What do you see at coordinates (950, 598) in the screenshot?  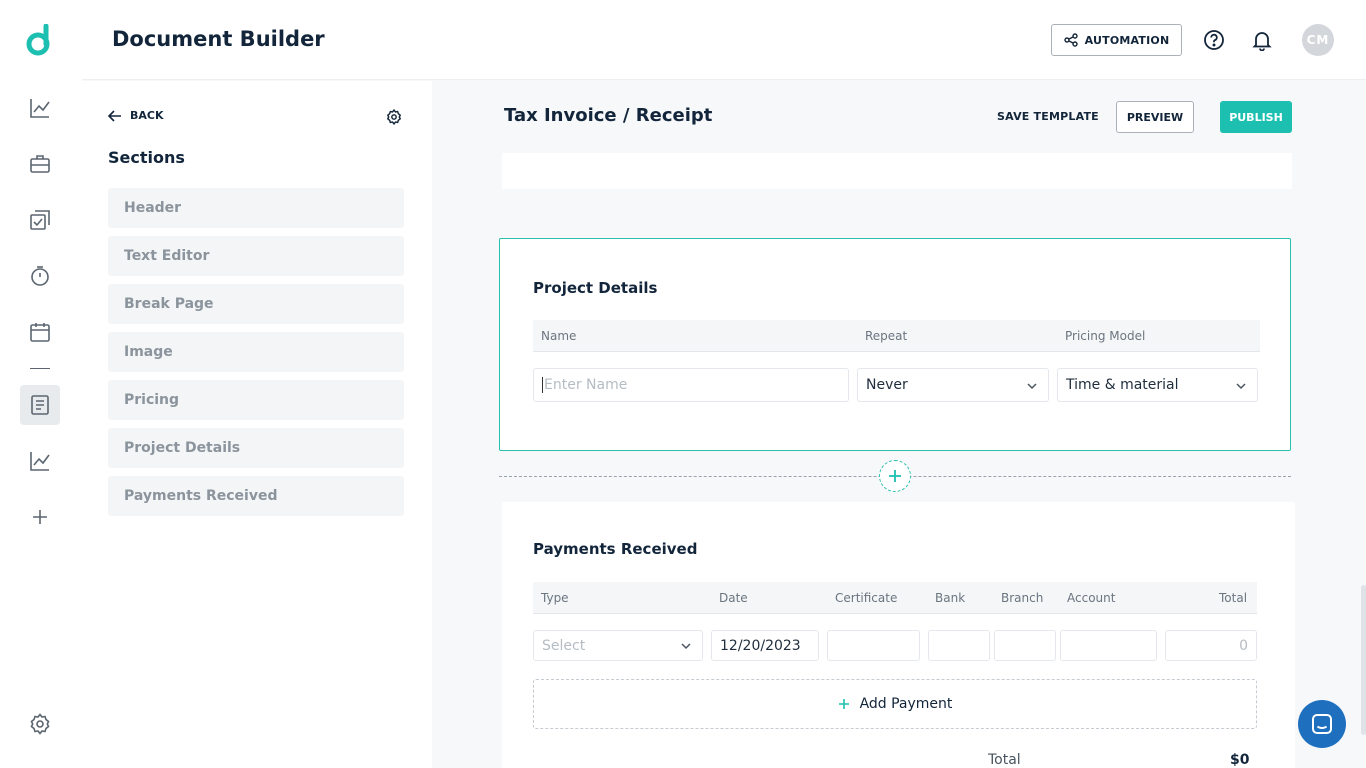 I see `col-bank: Bank` at bounding box center [950, 598].